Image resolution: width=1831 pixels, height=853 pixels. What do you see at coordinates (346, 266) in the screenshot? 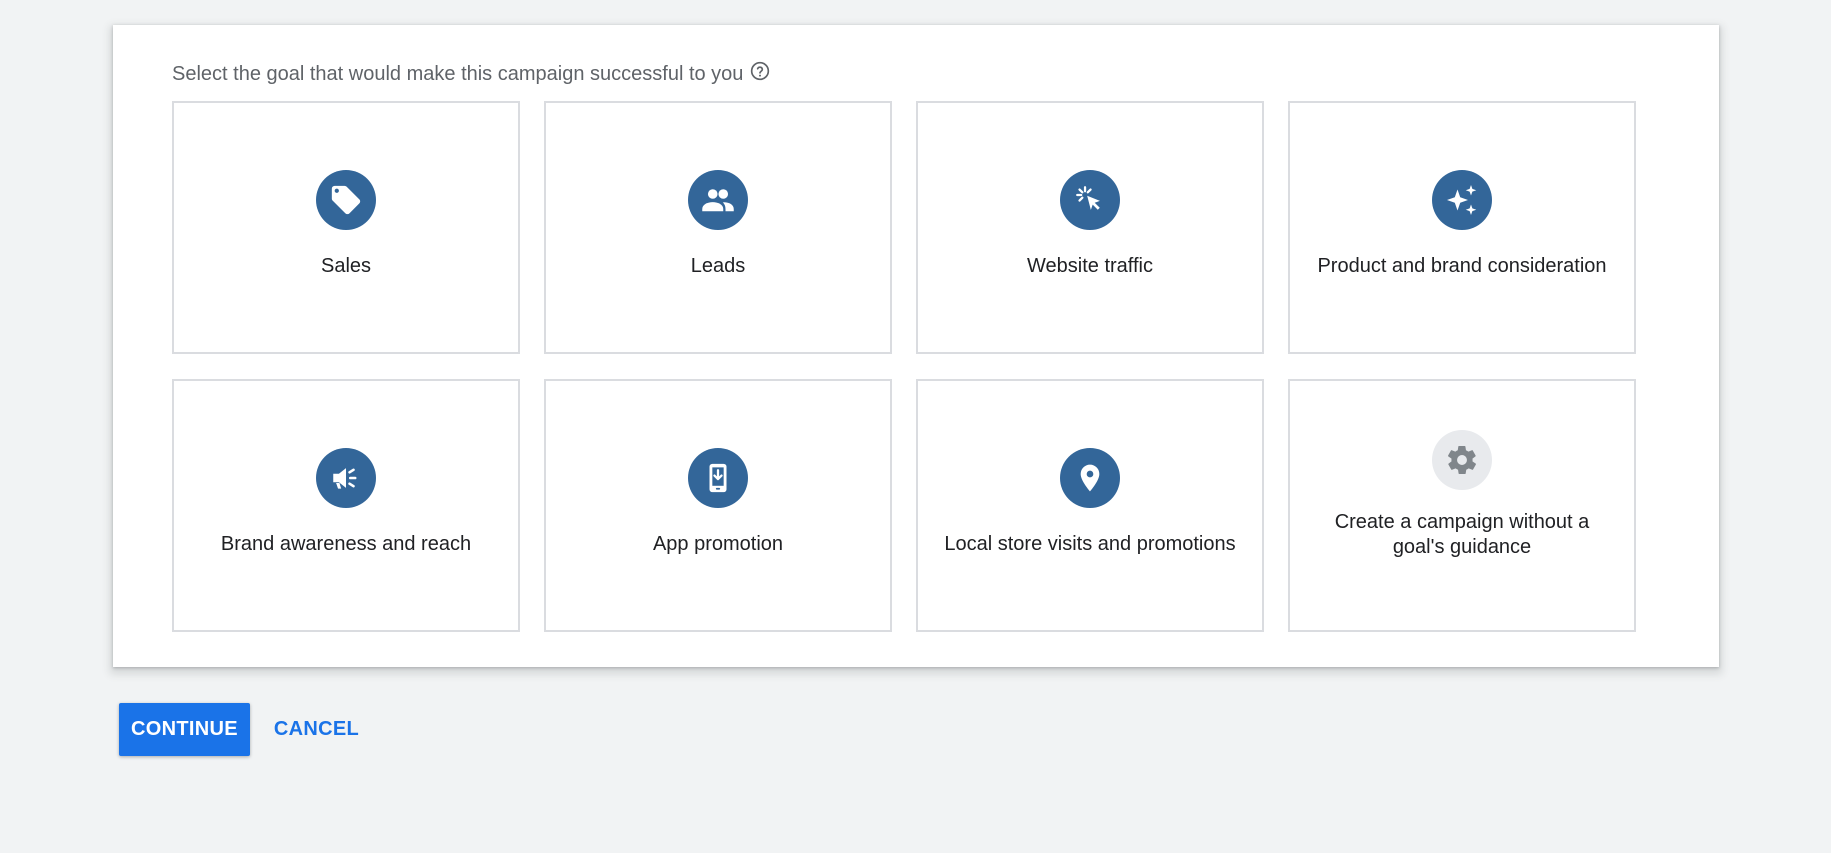
I see `goal-label: Sales` at bounding box center [346, 266].